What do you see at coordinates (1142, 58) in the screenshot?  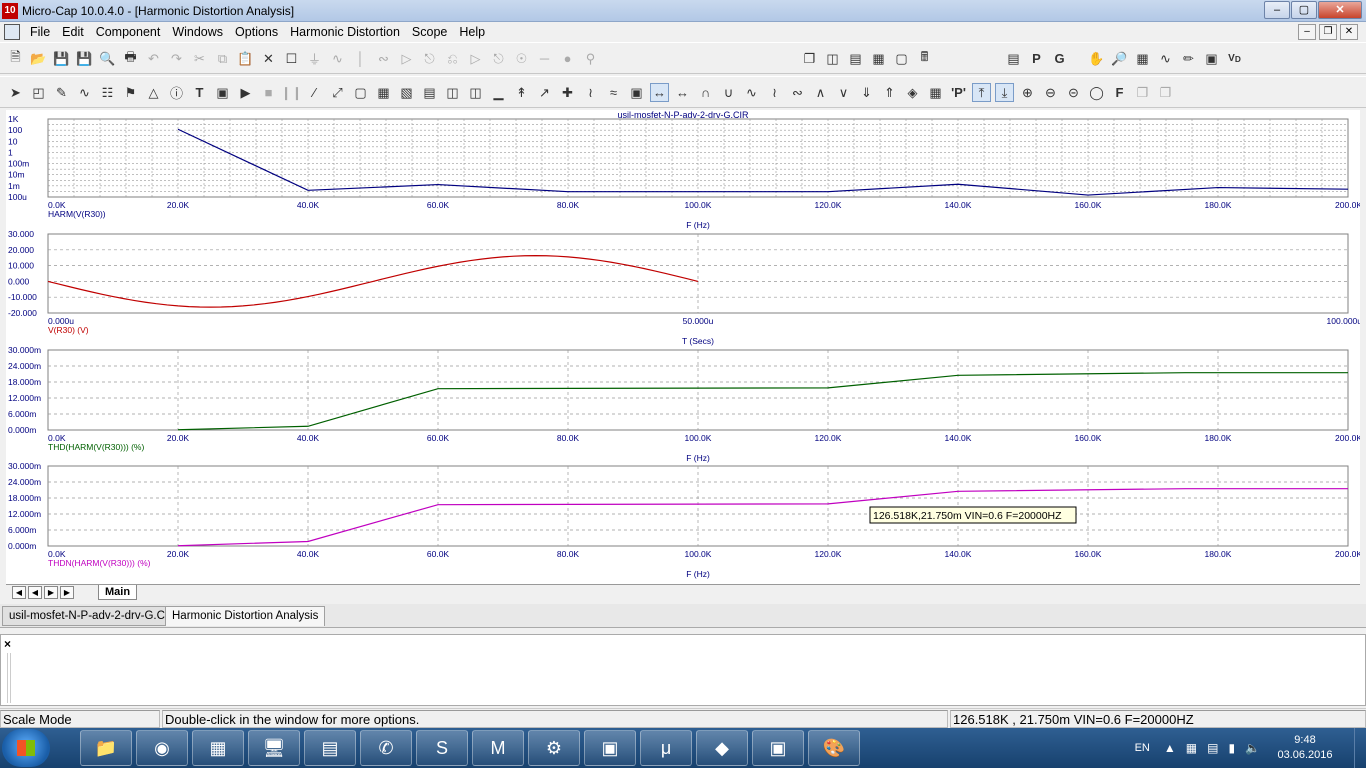 I see `grid-settings-icon: ▦` at bounding box center [1142, 58].